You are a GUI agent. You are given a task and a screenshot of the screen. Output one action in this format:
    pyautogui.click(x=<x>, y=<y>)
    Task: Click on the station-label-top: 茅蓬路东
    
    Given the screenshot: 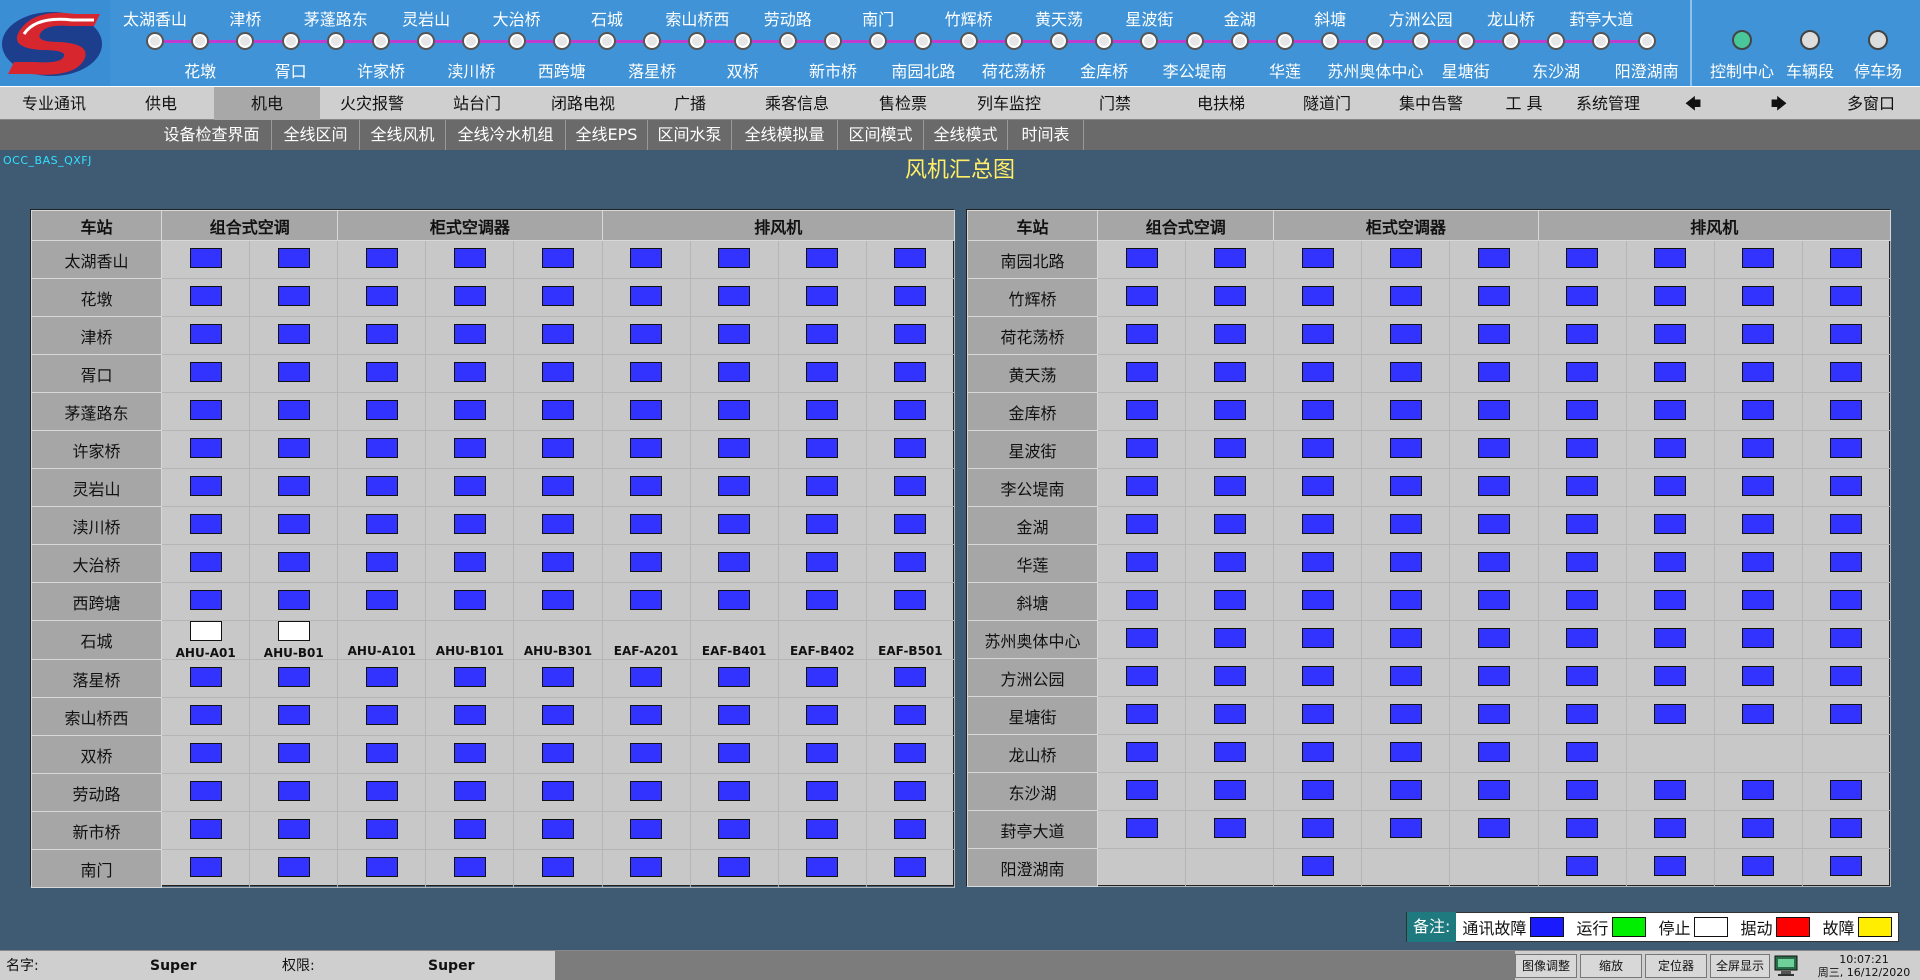 What is the action you would take?
    pyautogui.click(x=336, y=18)
    